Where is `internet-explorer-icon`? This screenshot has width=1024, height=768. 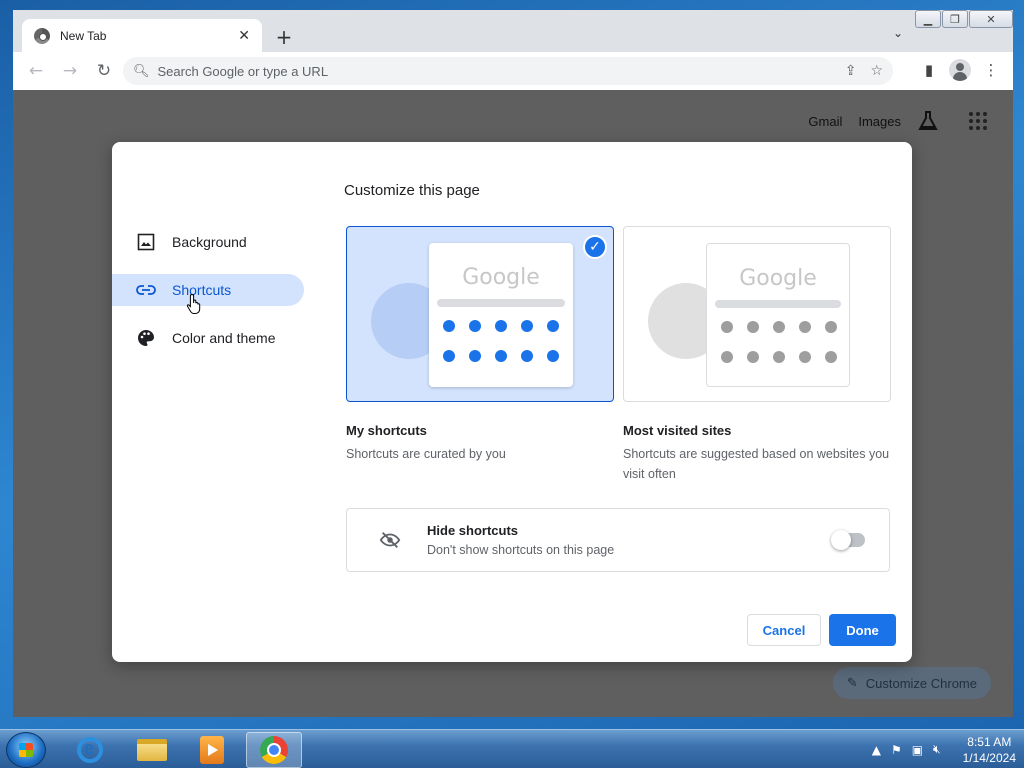 internet-explorer-icon is located at coordinates (90, 750).